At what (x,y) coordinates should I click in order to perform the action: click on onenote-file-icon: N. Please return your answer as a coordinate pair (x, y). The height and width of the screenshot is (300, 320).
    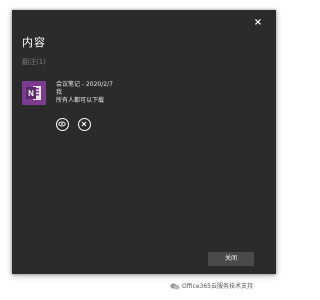
    Looking at the image, I should click on (34, 93).